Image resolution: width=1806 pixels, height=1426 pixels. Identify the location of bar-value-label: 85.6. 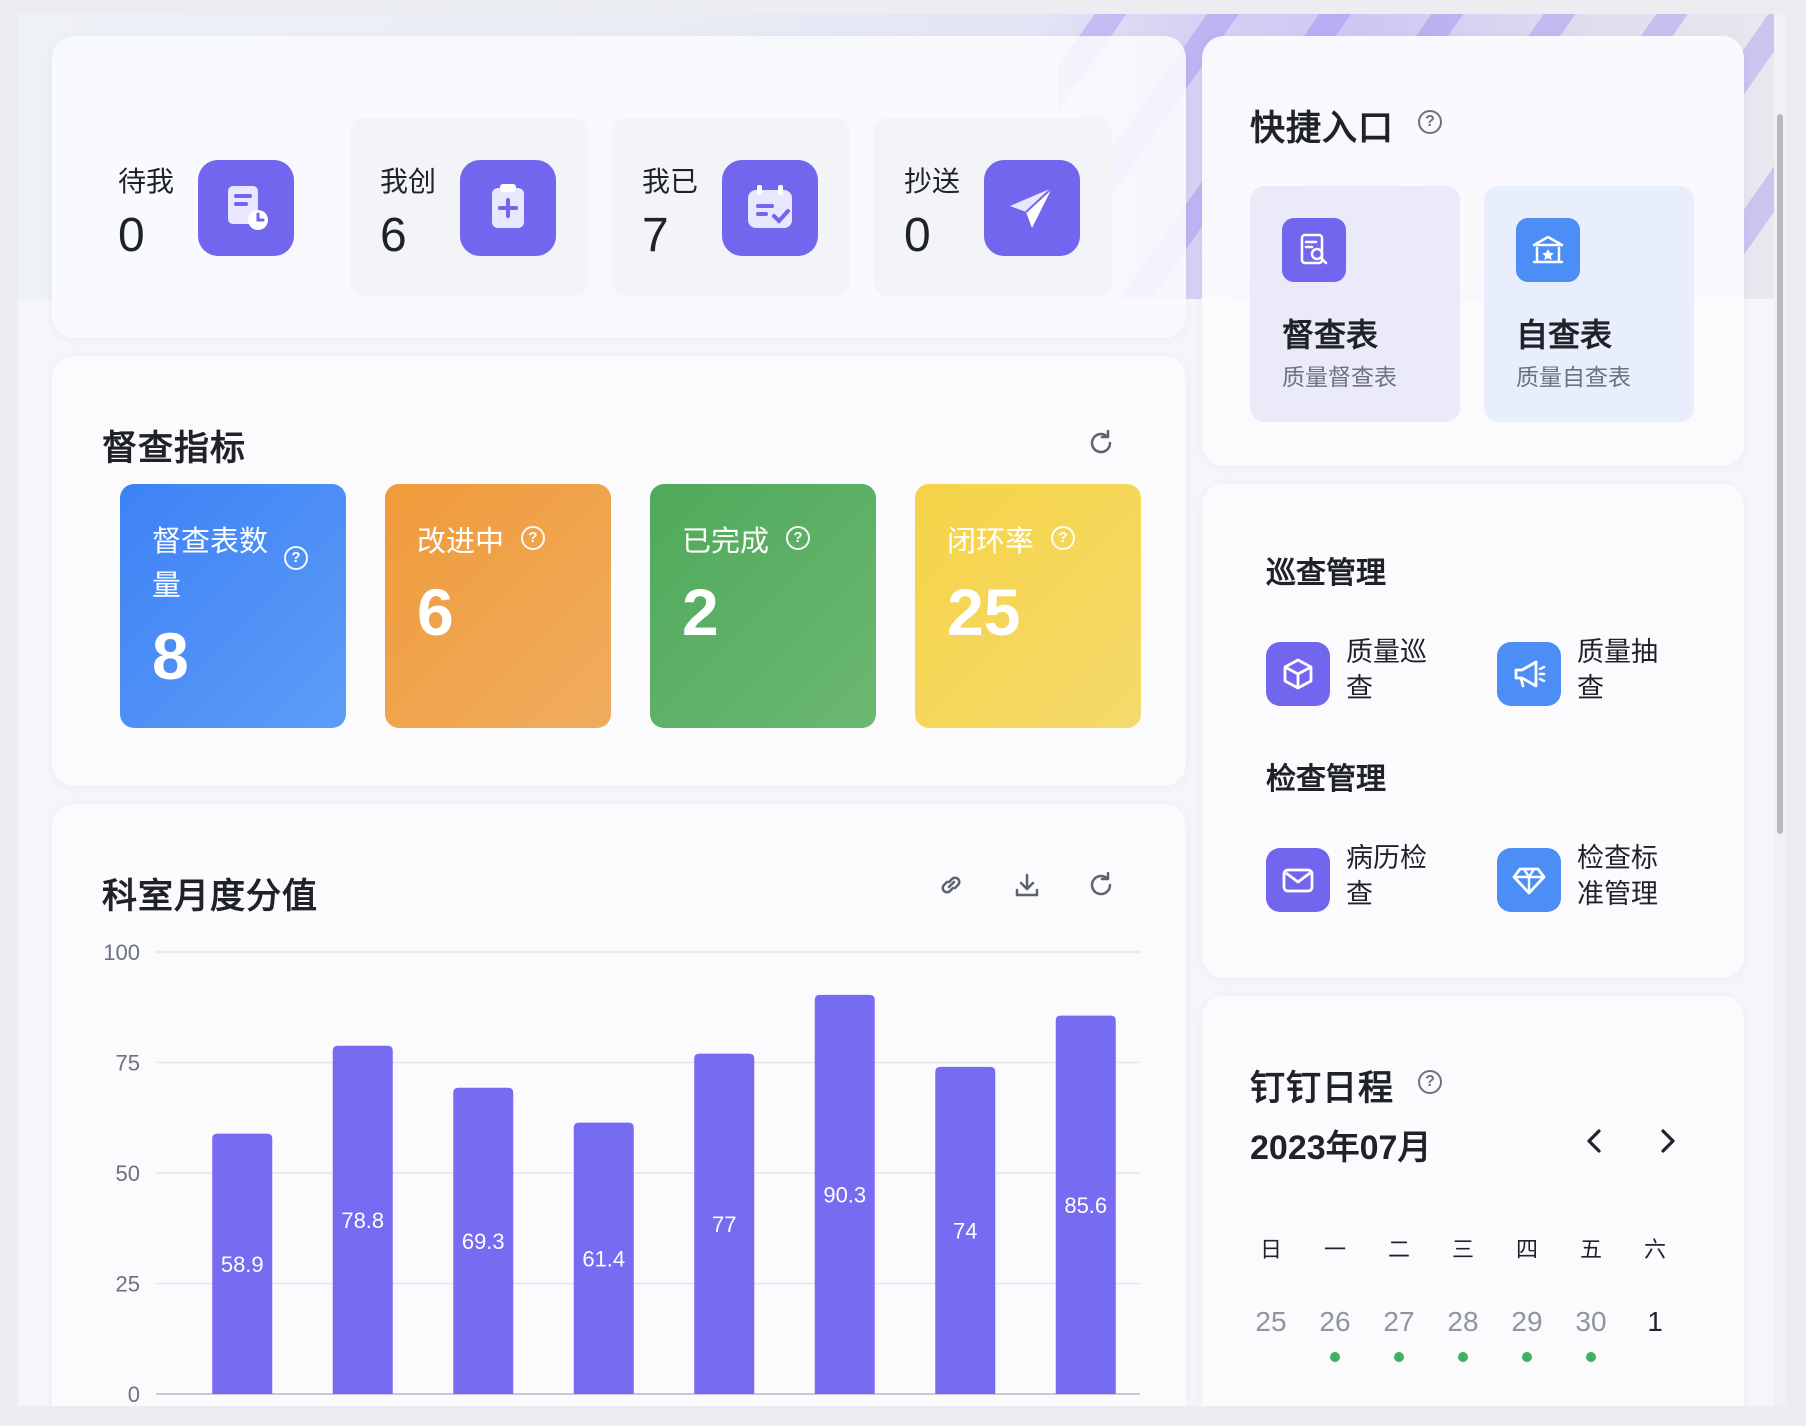
(1085, 1205).